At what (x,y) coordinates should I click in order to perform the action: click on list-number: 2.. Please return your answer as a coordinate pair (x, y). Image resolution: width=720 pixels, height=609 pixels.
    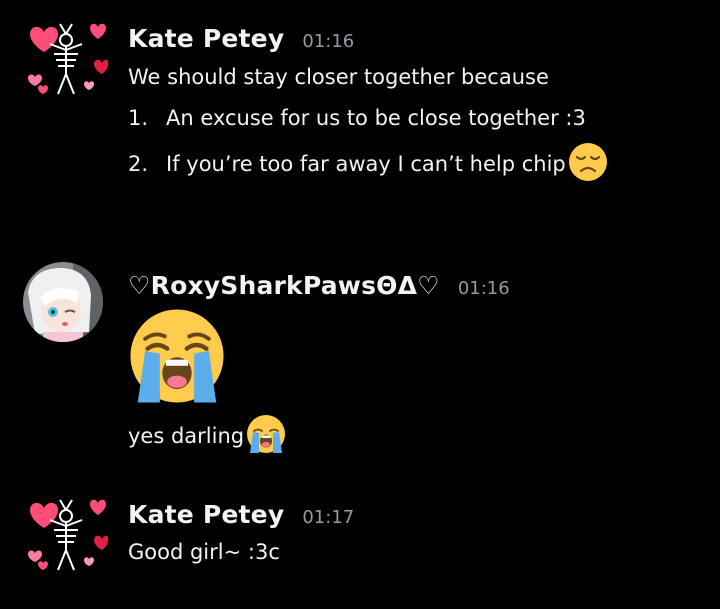
    Looking at the image, I should click on (138, 164).